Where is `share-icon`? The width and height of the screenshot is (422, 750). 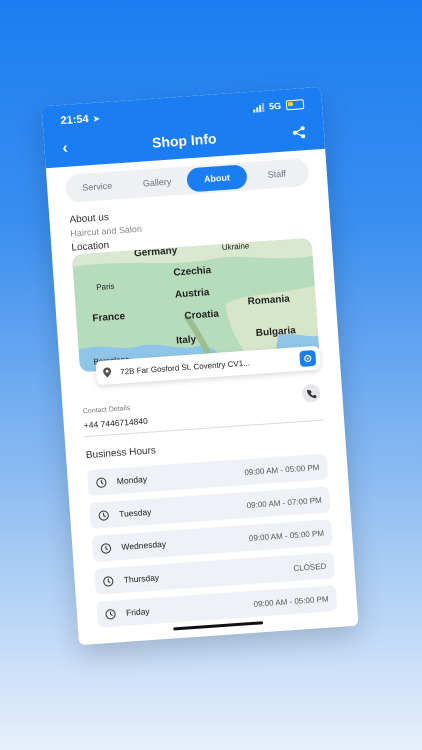
share-icon is located at coordinates (298, 132).